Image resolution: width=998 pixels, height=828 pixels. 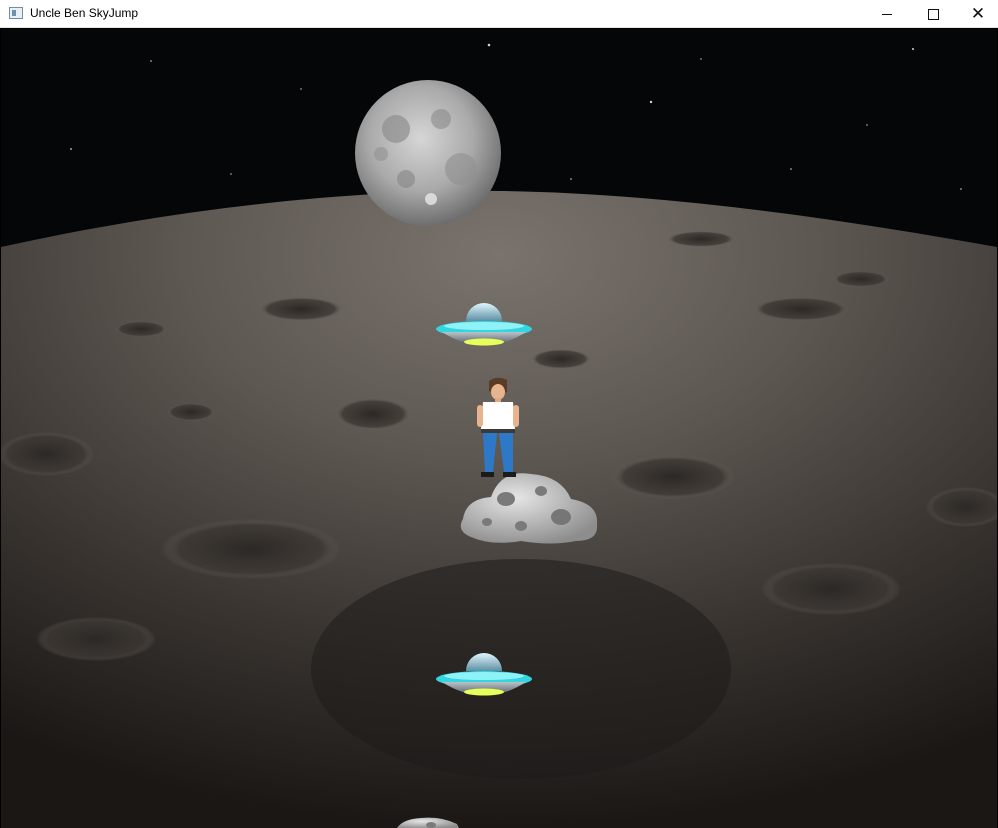 I want to click on close-button: ✕, so click(x=976, y=14).